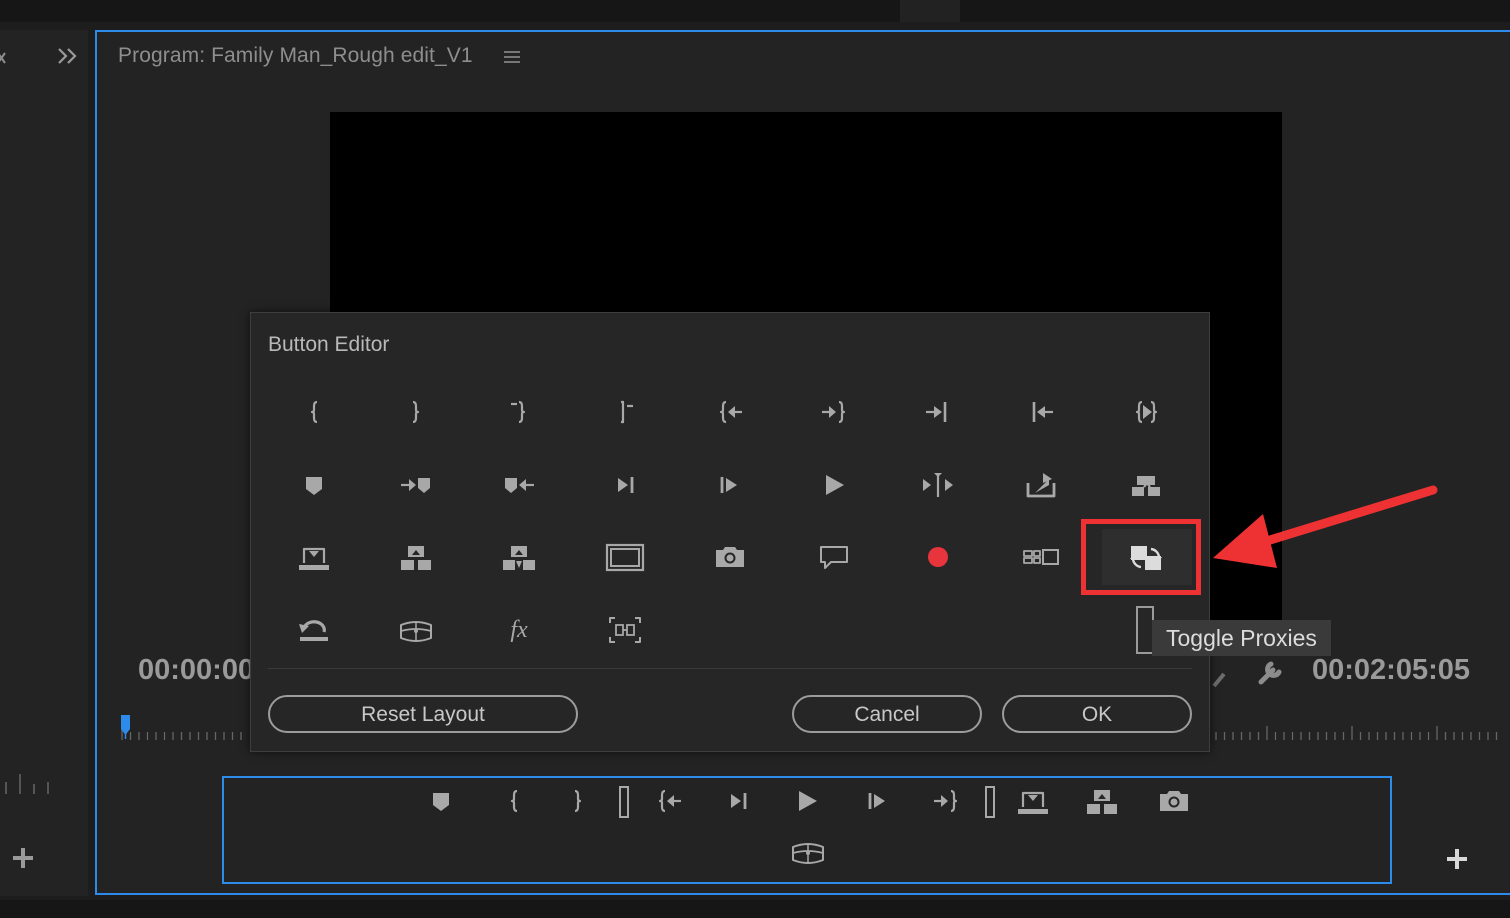  What do you see at coordinates (1041, 557) in the screenshot?
I see `multi-camera-icon` at bounding box center [1041, 557].